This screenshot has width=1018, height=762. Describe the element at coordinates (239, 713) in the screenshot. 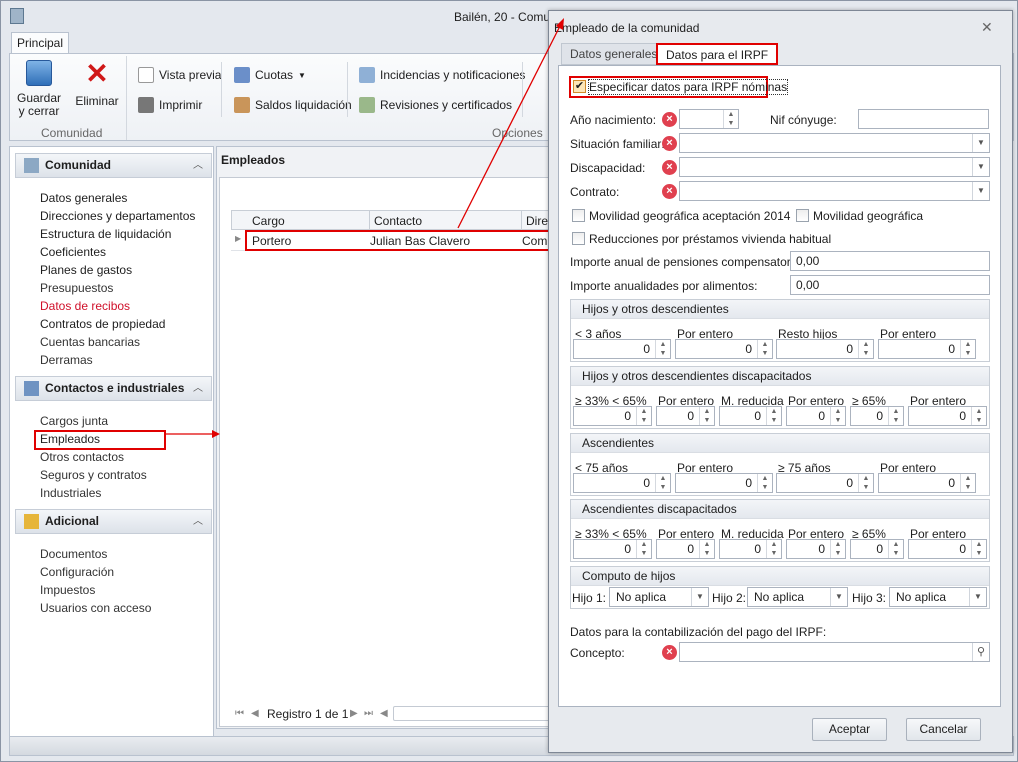

I see `first-record-icon: ⏮` at that location.